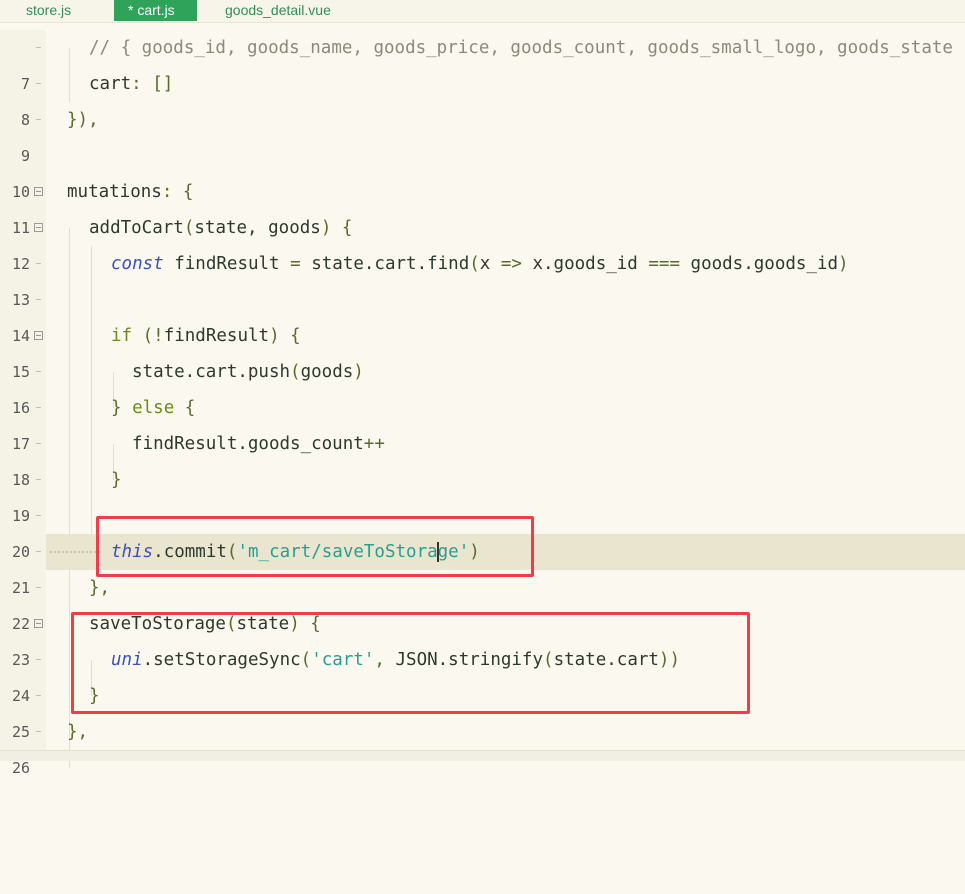 This screenshot has height=894, width=965. Describe the element at coordinates (482, 421) in the screenshot. I see `code-line: 17 } else {` at that location.